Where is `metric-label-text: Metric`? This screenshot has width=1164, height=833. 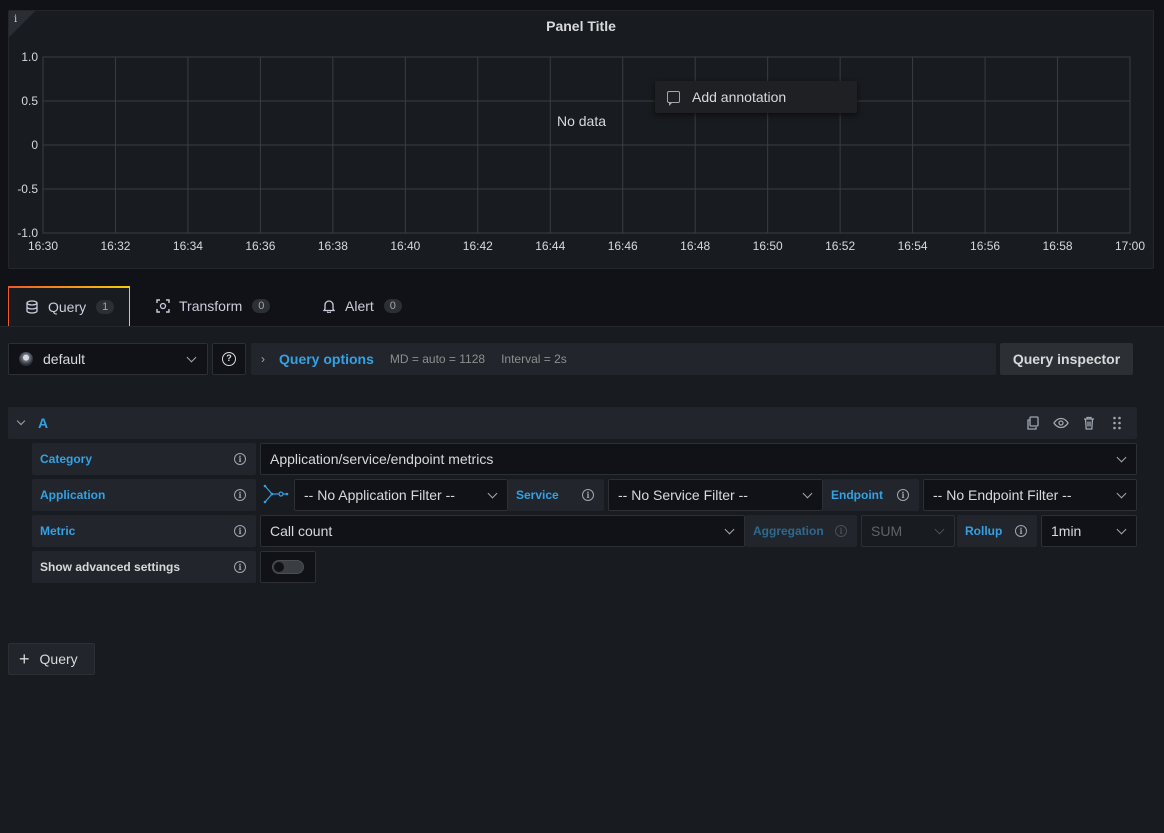
metric-label-text: Metric is located at coordinates (58, 531).